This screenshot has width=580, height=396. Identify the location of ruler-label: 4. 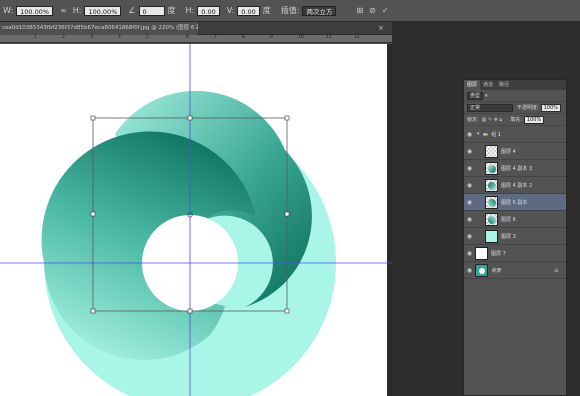
(119, 37).